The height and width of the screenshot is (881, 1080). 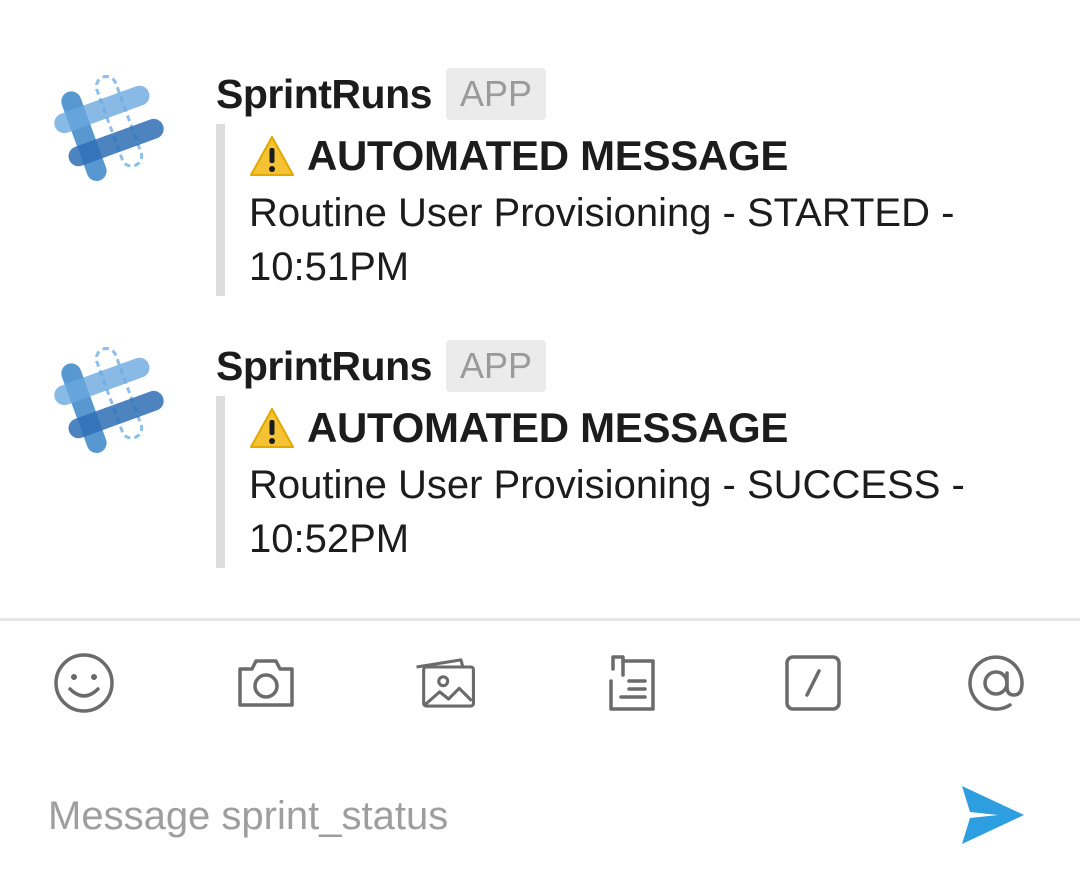 I want to click on emoji-button, so click(x=84, y=683).